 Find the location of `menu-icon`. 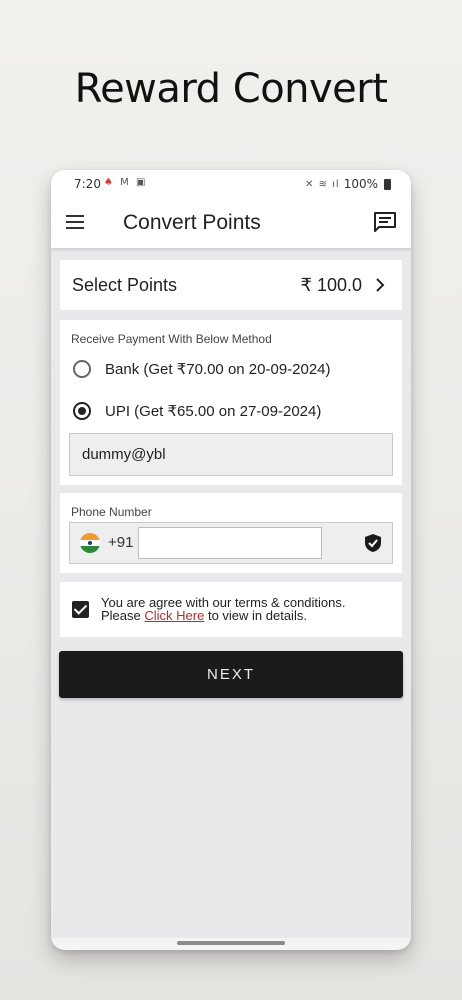

menu-icon is located at coordinates (75, 222).